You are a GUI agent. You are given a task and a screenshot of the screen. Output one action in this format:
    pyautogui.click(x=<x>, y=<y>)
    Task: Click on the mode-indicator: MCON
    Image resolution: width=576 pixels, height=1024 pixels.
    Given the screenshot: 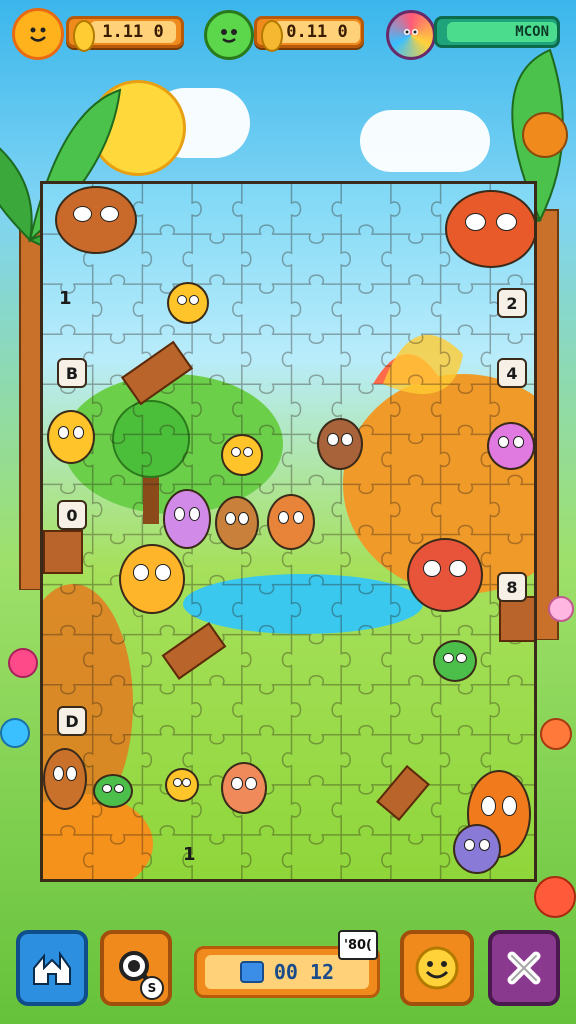 What is the action you would take?
    pyautogui.click(x=497, y=32)
    